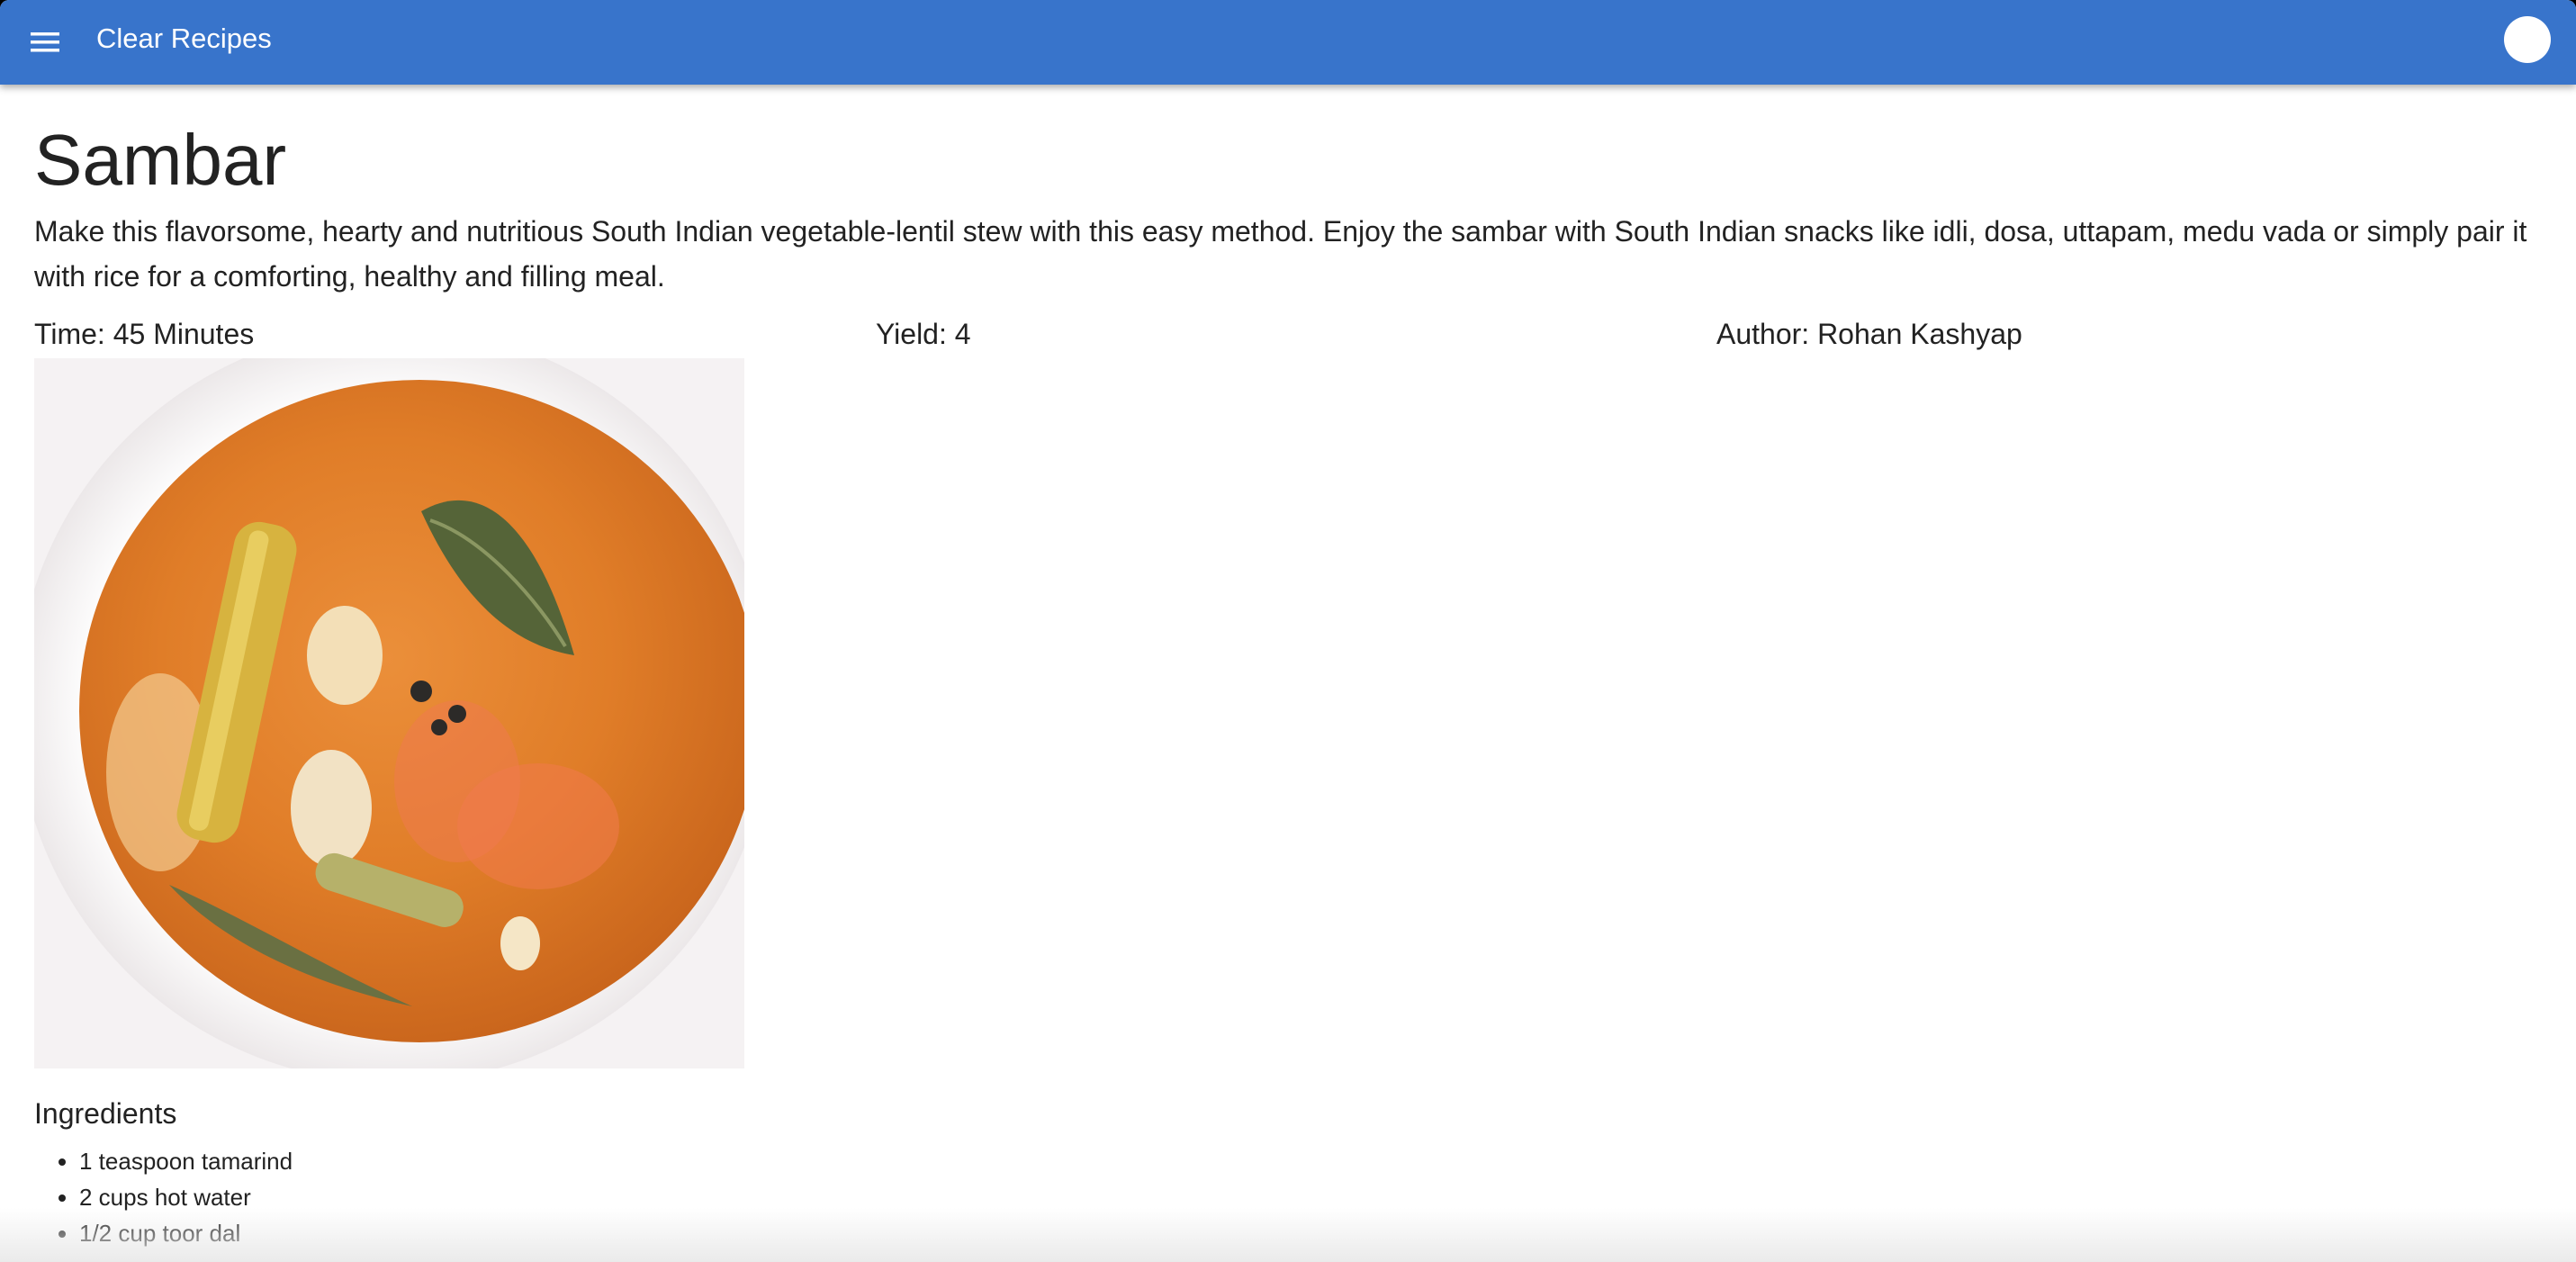  What do you see at coordinates (186, 1161) in the screenshot?
I see `ingredient-item: 1 teaspoon tamarind` at bounding box center [186, 1161].